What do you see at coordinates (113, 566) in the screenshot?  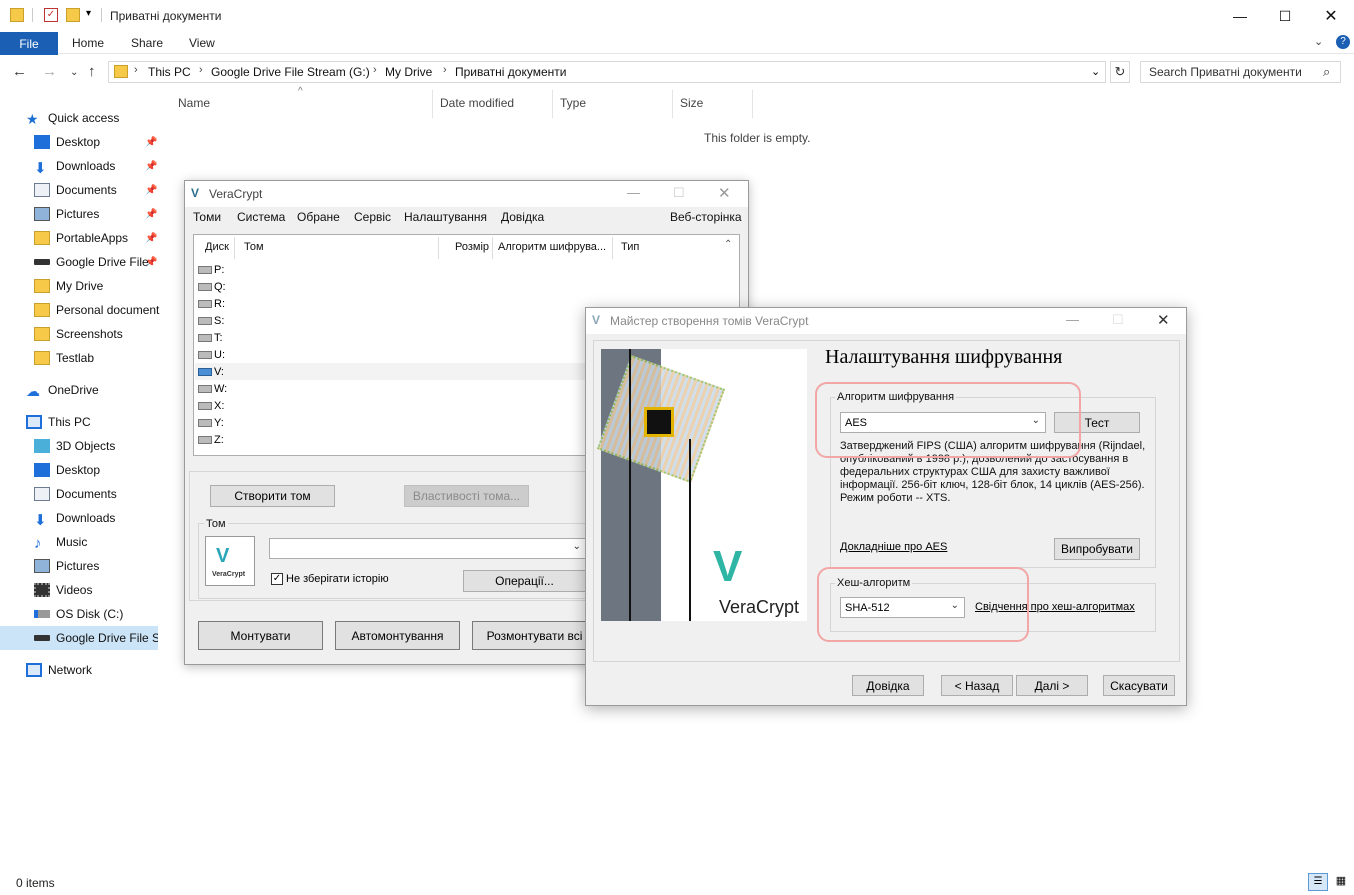 I see `nav-item-pictures-pc: Pictures` at bounding box center [113, 566].